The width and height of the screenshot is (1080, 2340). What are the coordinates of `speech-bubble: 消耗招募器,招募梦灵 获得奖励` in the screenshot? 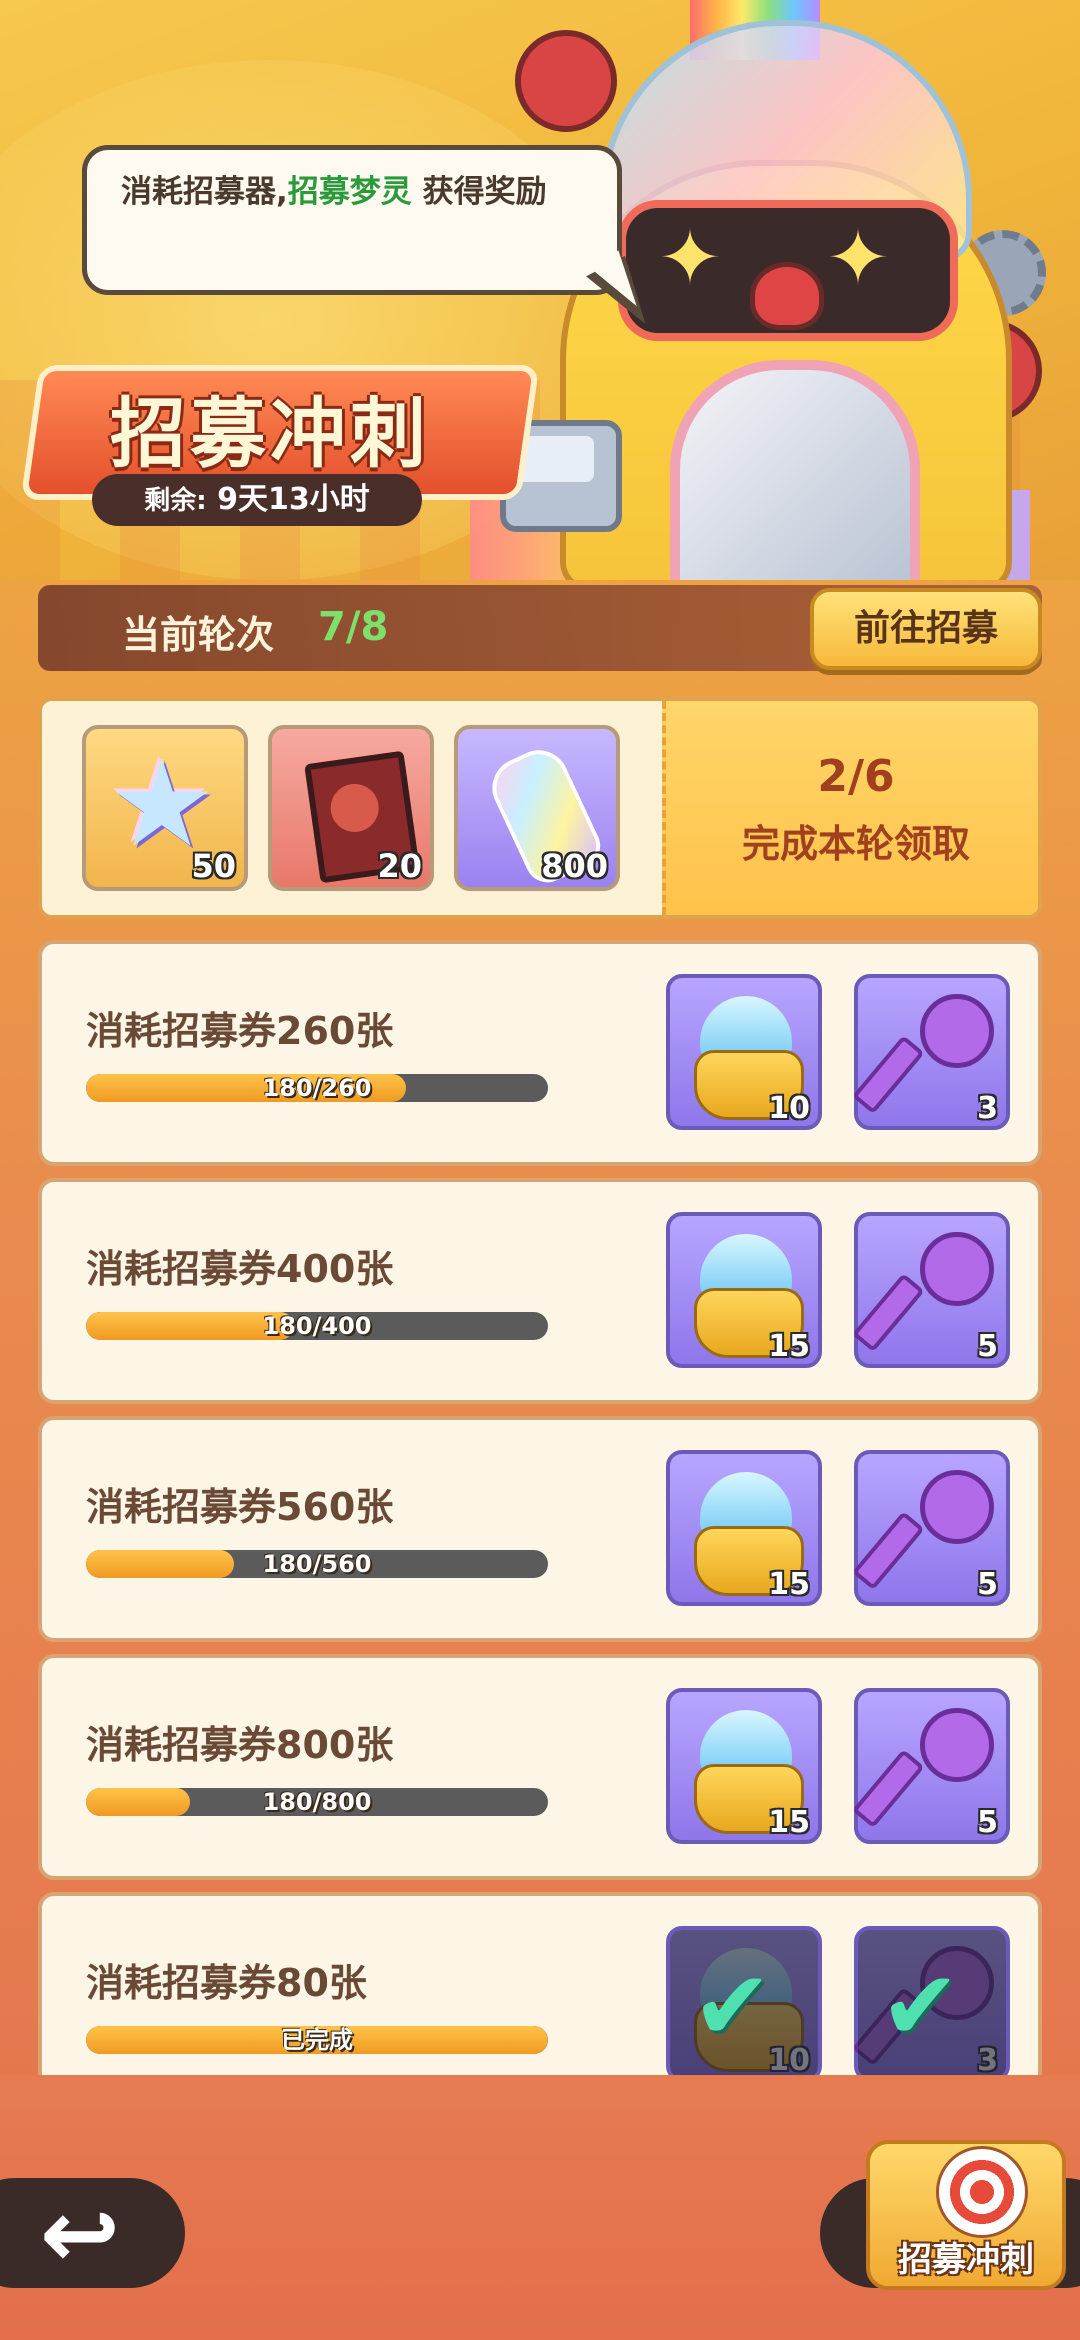 It's located at (352, 220).